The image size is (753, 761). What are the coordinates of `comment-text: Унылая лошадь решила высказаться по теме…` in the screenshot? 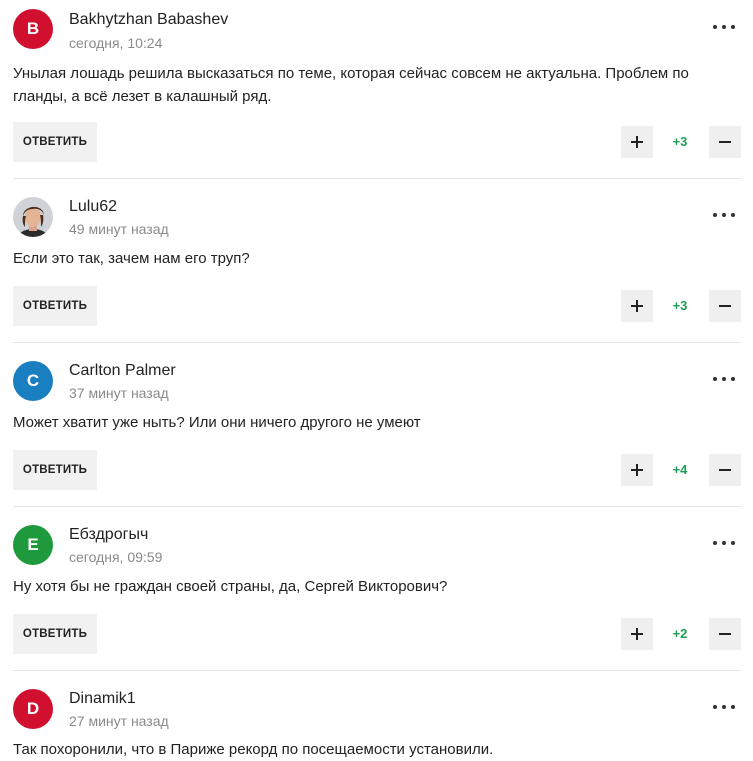 It's located at (351, 85).